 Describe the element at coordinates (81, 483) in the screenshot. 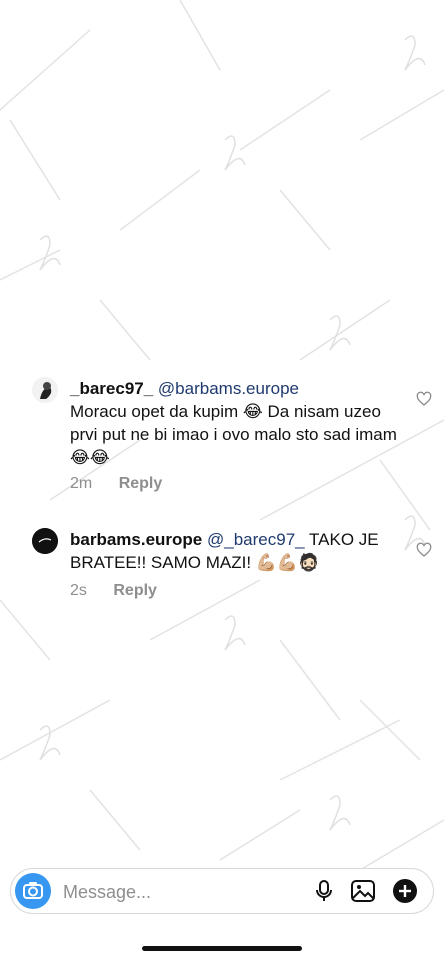

I see `comment-time: 2m` at that location.